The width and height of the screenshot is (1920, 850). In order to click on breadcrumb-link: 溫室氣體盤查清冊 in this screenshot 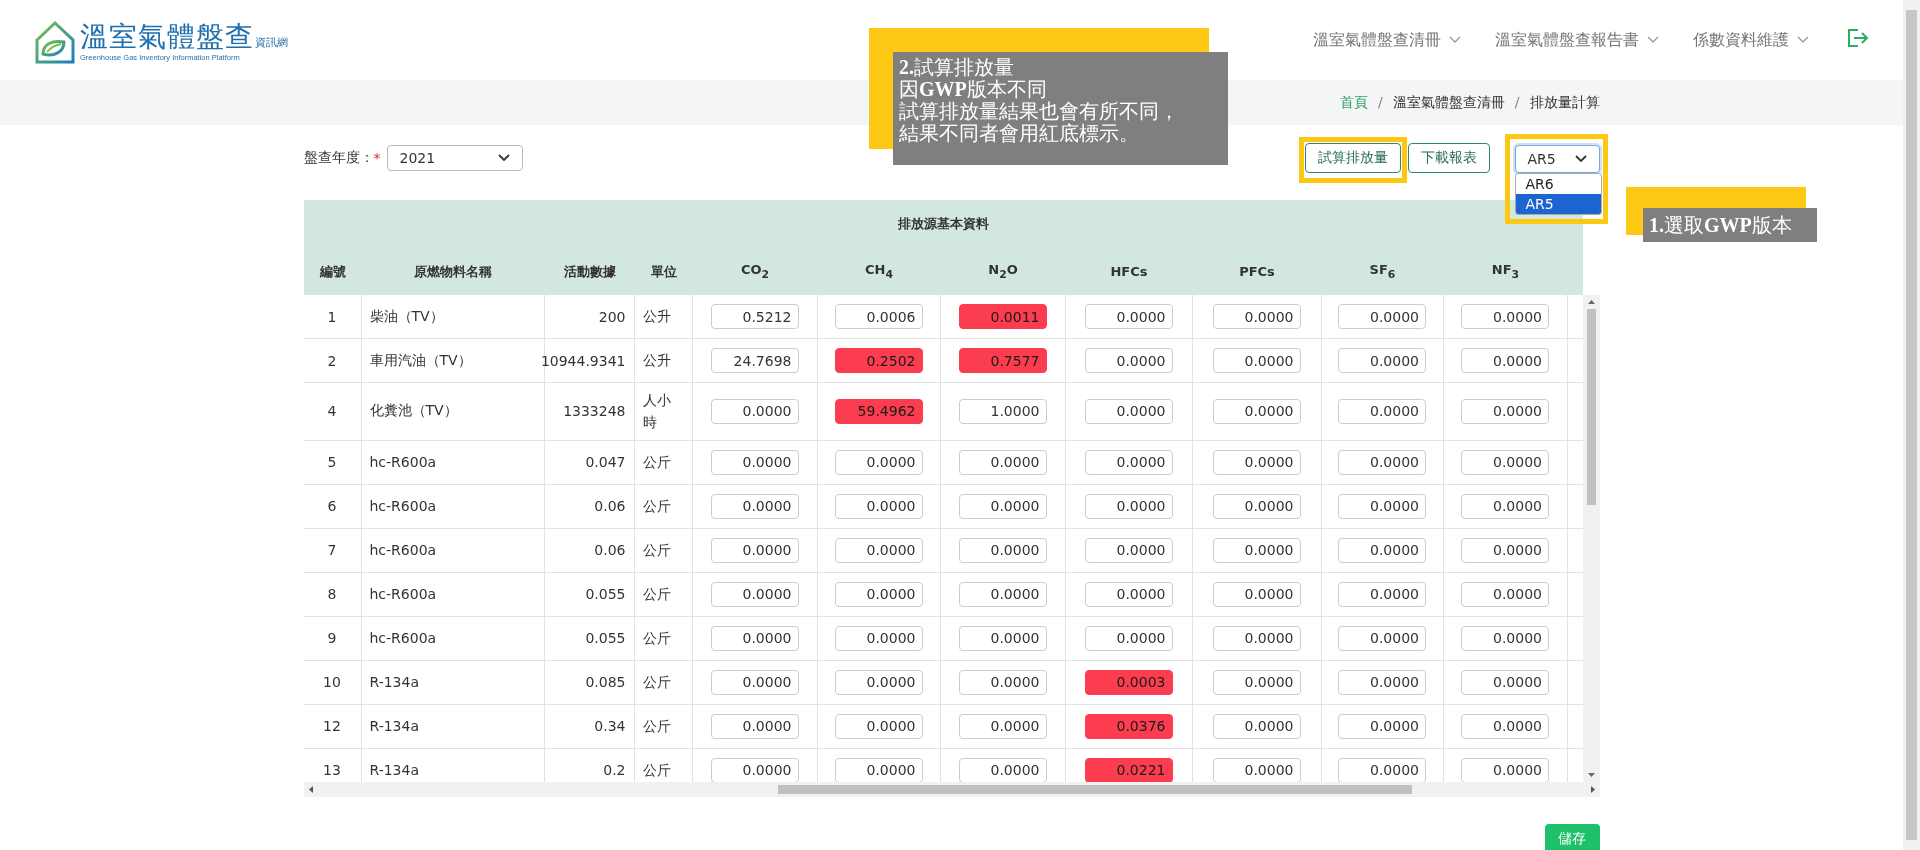, I will do `click(1448, 102)`.